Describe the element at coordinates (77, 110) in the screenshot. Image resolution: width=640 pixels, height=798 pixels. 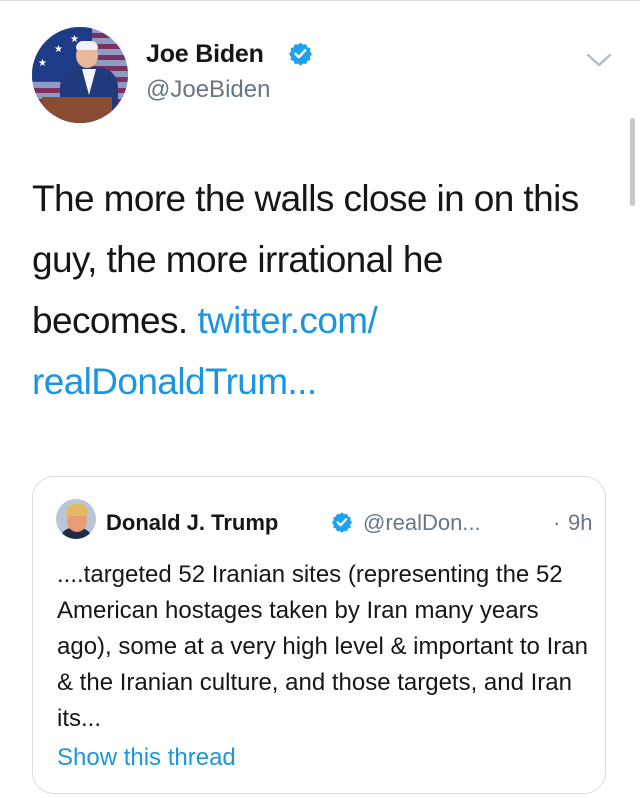
I see `avatar-podium` at that location.